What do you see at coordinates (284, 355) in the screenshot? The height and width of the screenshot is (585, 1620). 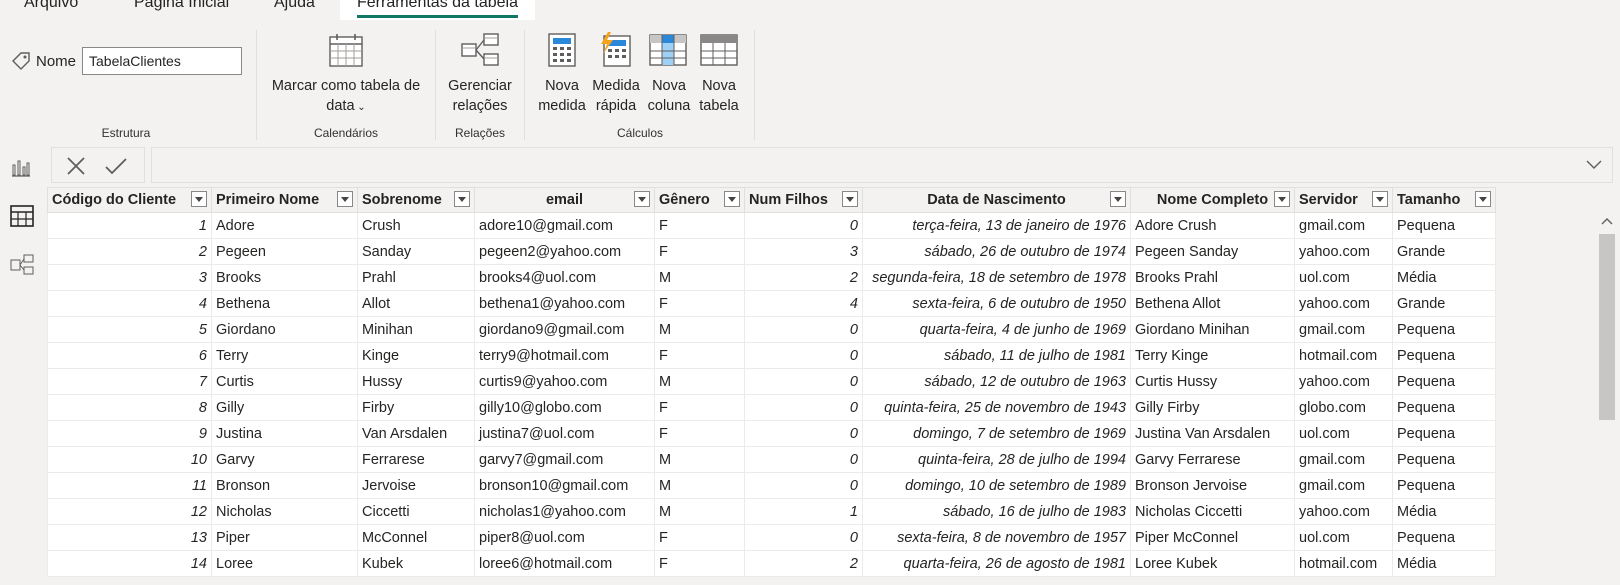 I see `table-cell: Terry` at bounding box center [284, 355].